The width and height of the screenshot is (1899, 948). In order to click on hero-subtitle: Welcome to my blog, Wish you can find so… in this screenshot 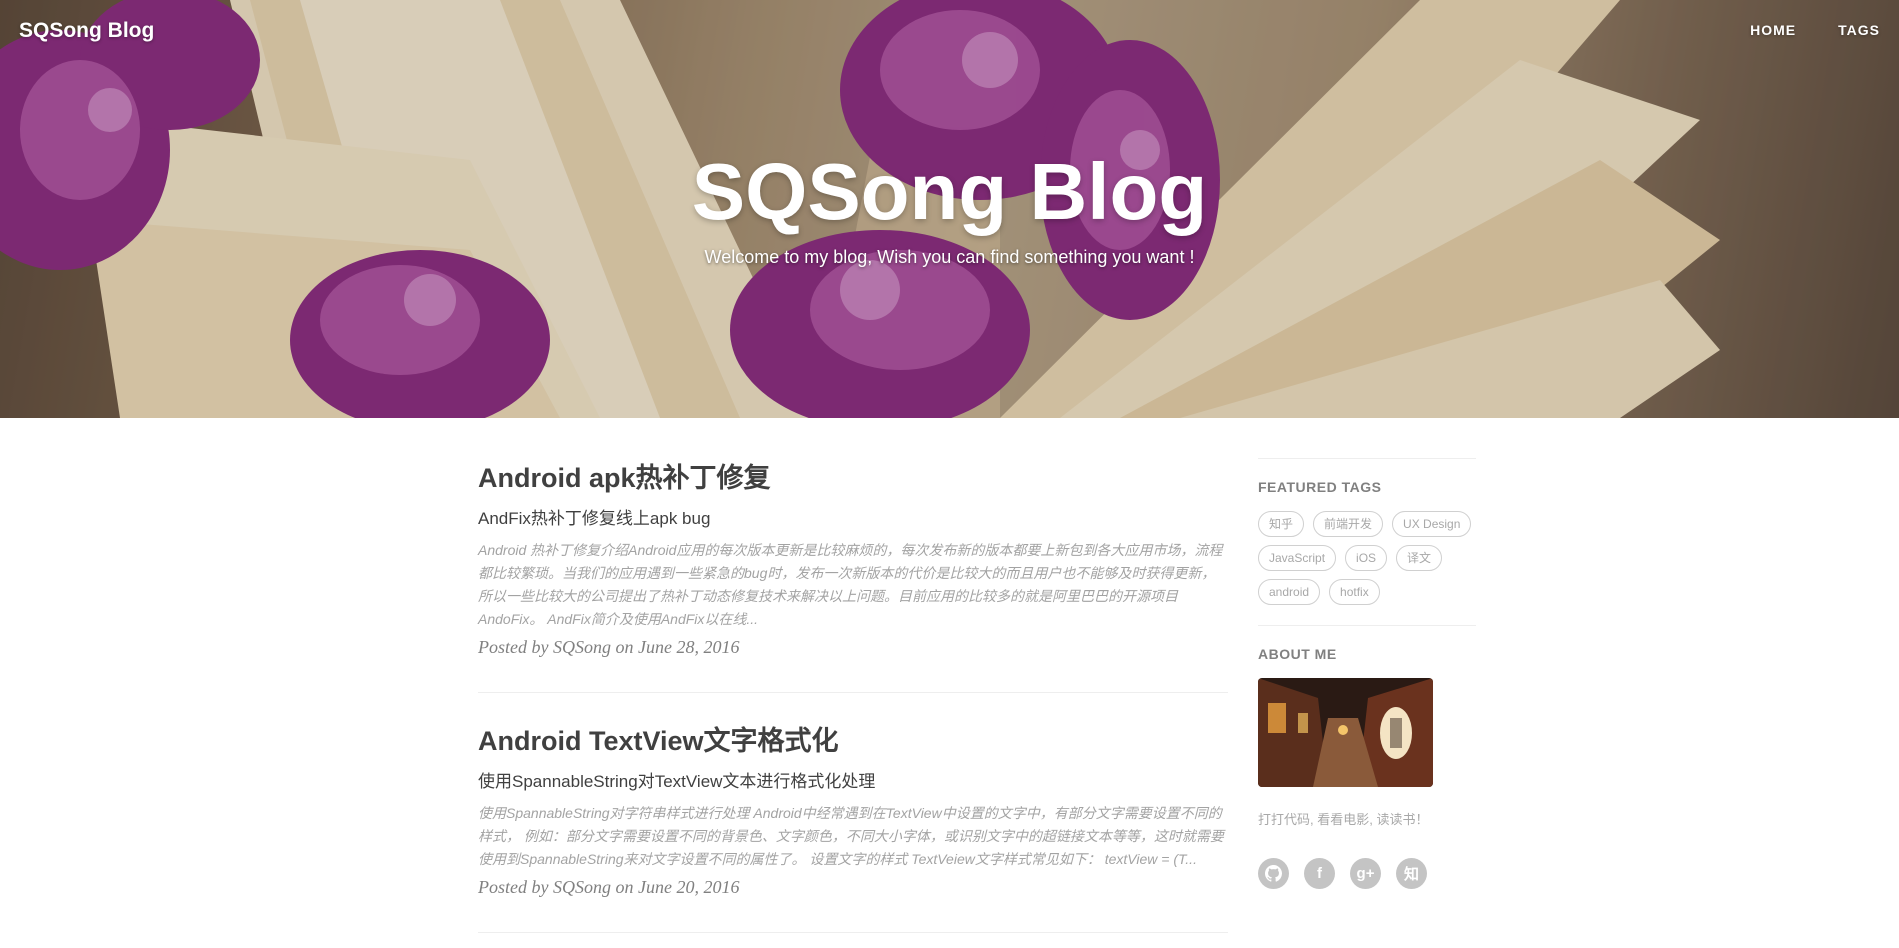, I will do `click(949, 257)`.